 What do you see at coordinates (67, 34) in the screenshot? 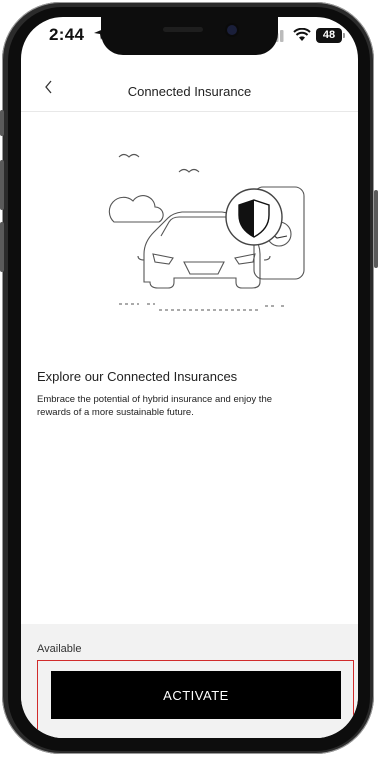
I see `status-time: 2:44` at bounding box center [67, 34].